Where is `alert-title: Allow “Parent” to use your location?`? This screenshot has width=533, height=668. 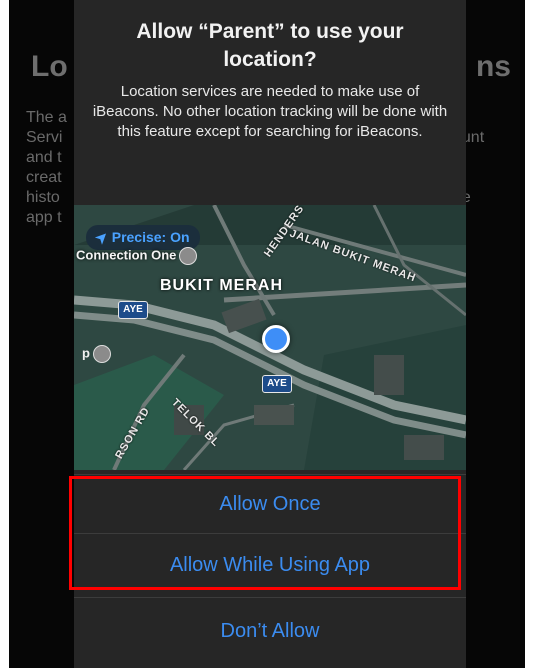 alert-title: Allow “Parent” to use your location? is located at coordinates (270, 45).